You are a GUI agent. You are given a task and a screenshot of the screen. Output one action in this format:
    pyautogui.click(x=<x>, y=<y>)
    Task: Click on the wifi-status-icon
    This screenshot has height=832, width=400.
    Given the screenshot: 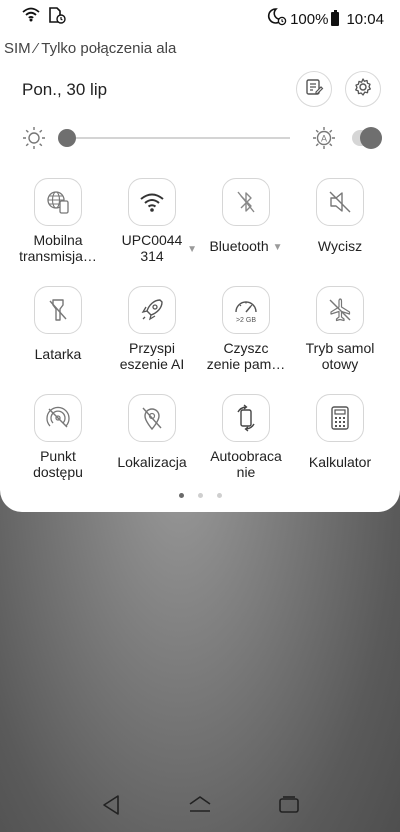 What is the action you would take?
    pyautogui.click(x=31, y=17)
    